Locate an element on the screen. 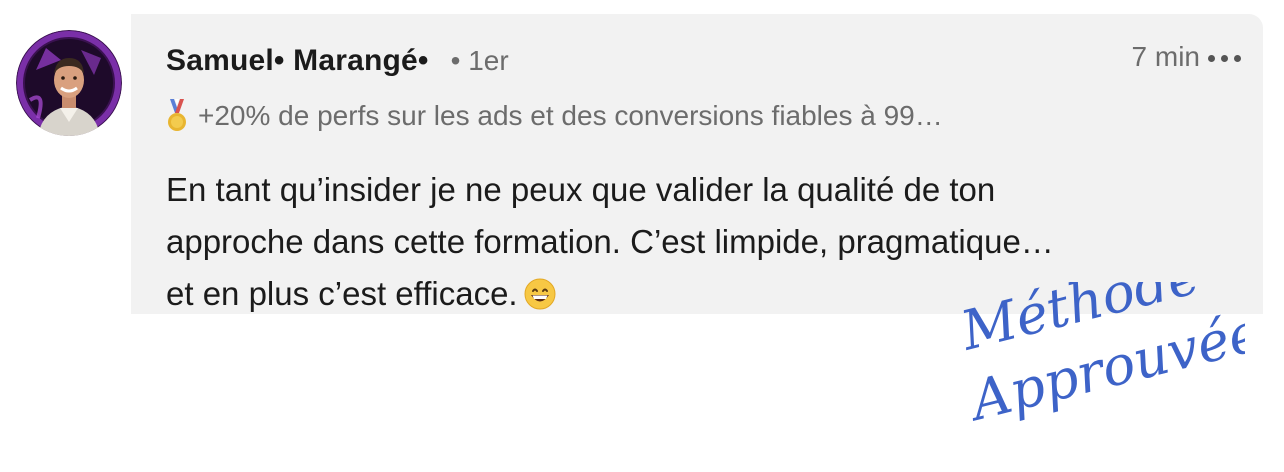 This screenshot has height=472, width=1284. profile-photo is located at coordinates (69, 83).